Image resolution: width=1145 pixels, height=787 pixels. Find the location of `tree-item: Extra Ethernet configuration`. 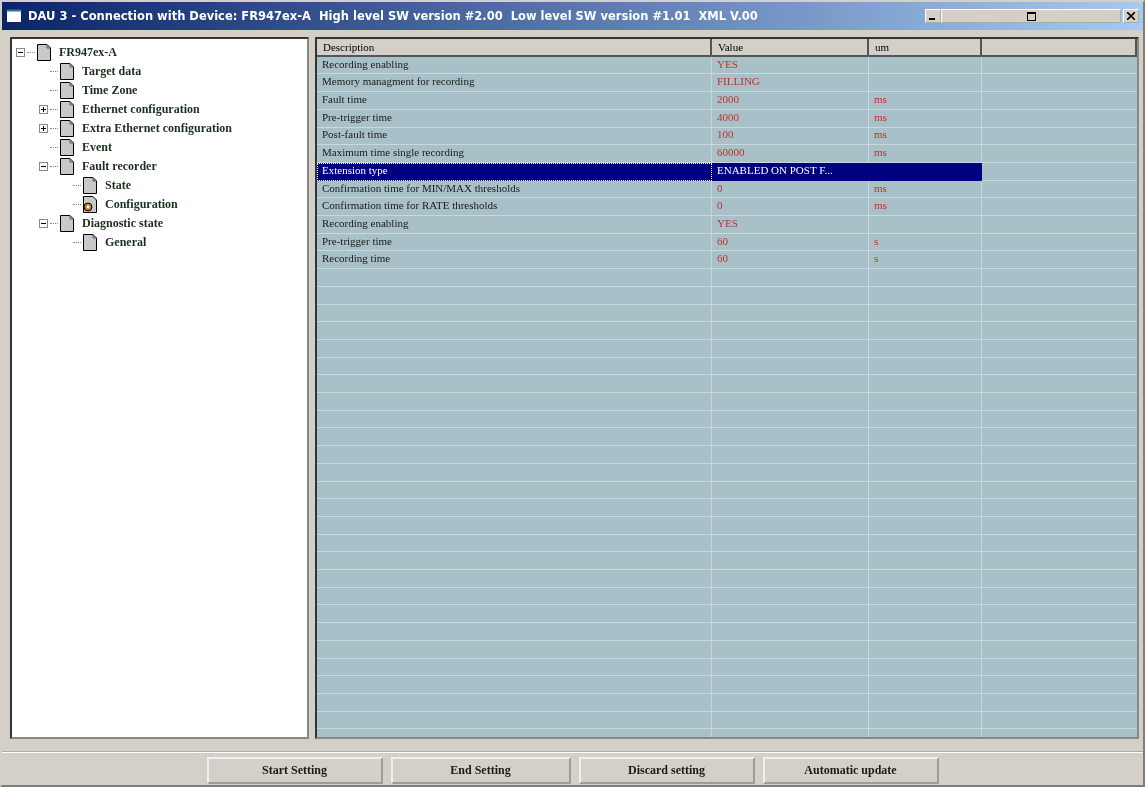

tree-item: Extra Ethernet configuration is located at coordinates (157, 128).